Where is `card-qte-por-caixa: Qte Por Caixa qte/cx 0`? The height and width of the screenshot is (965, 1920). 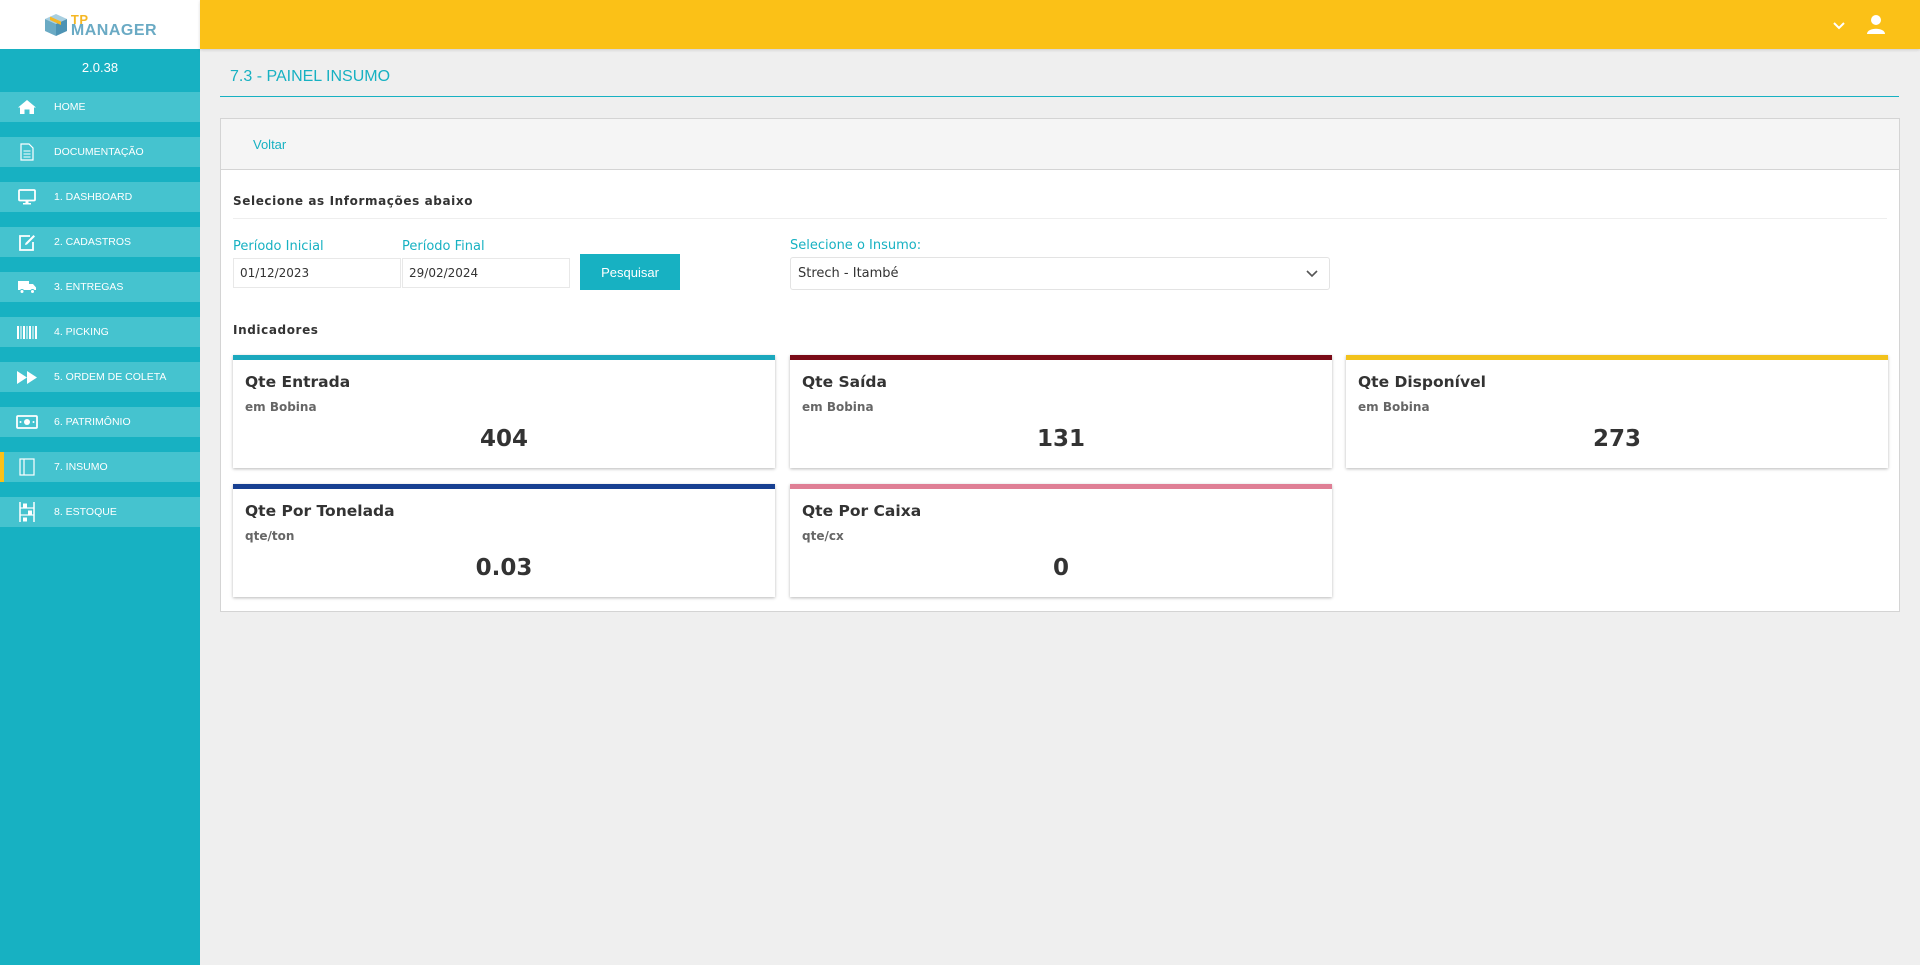 card-qte-por-caixa: Qte Por Caixa qte/cx 0 is located at coordinates (1061, 540).